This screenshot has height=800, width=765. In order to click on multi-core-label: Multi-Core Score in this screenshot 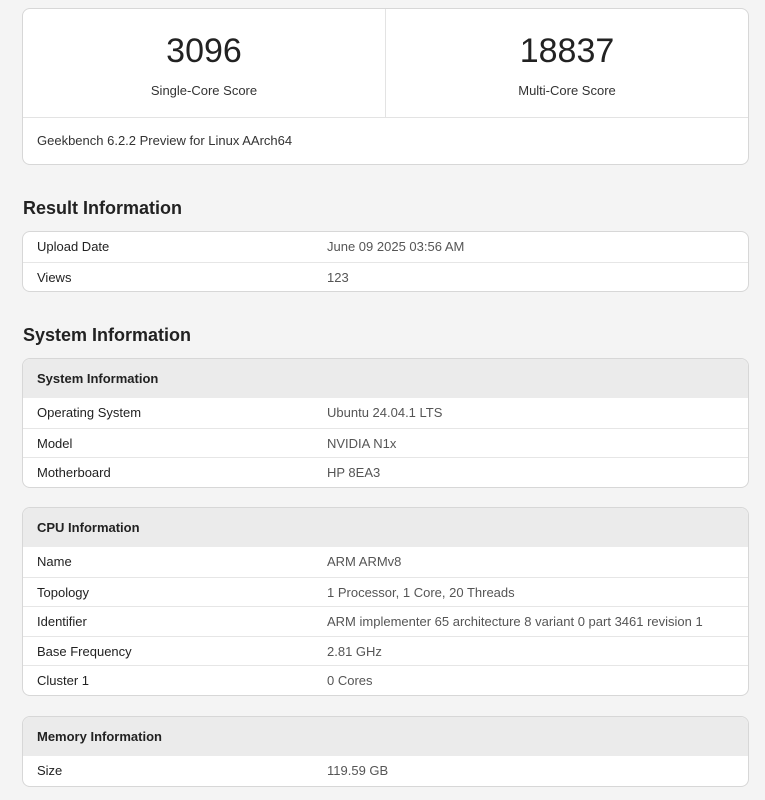, I will do `click(567, 90)`.